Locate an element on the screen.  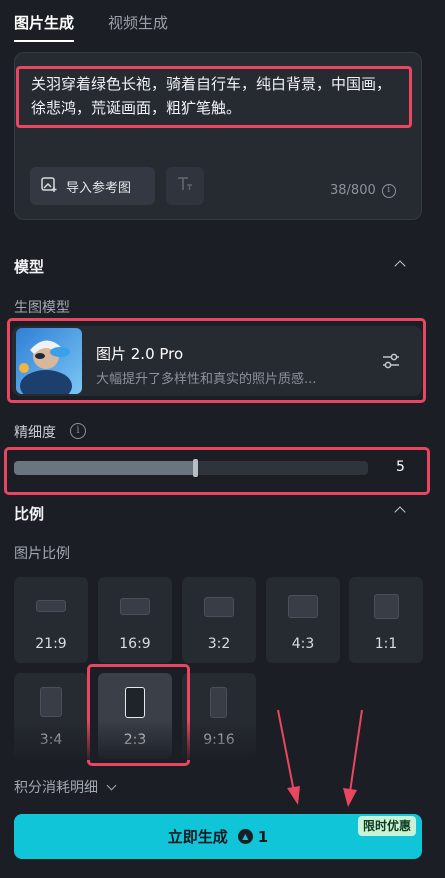
credit-icon: ▲ is located at coordinates (245, 836).